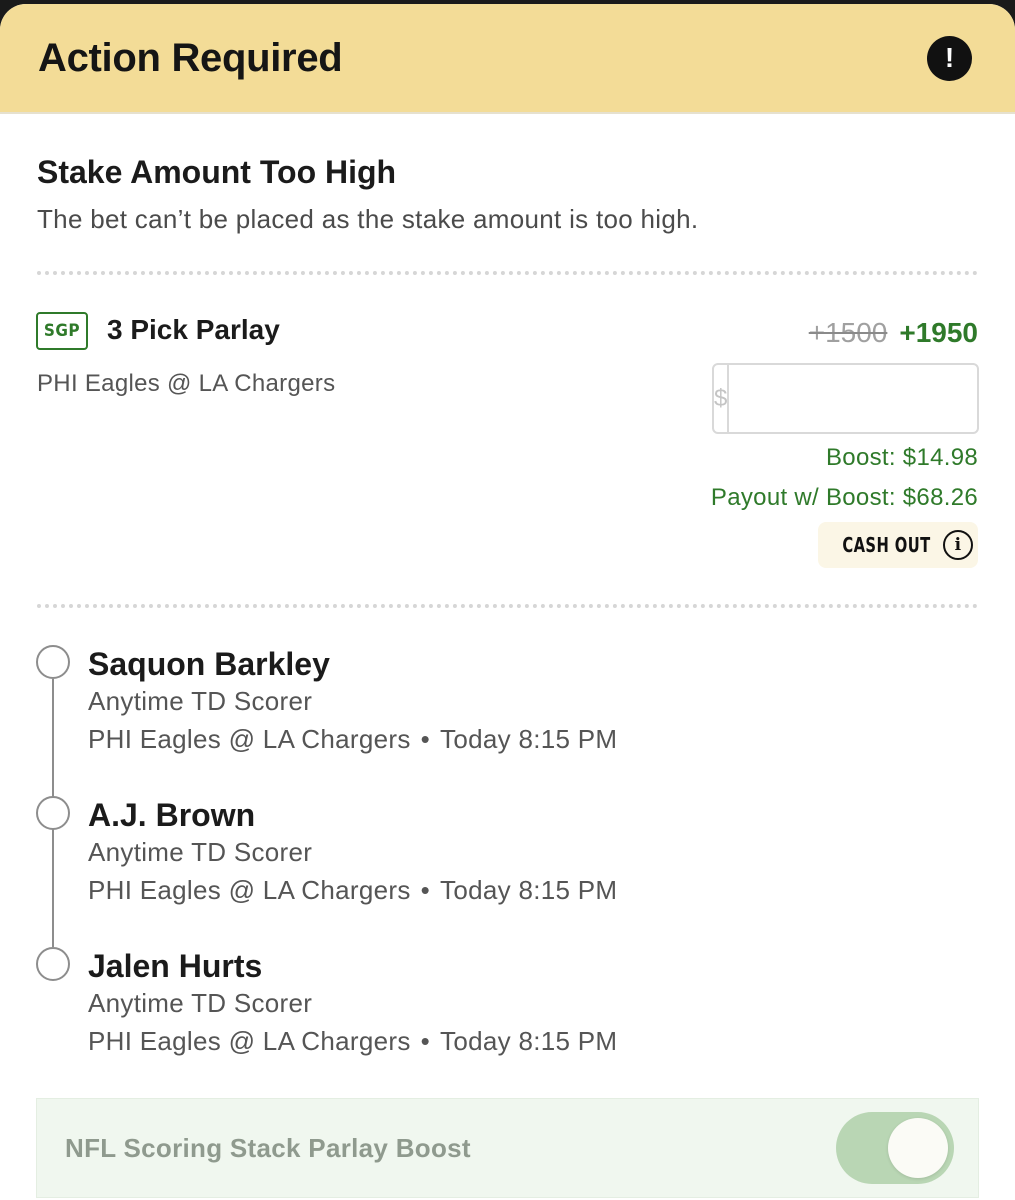 Image resolution: width=1015 pixels, height=1200 pixels. I want to click on info-icon: i, so click(957, 545).